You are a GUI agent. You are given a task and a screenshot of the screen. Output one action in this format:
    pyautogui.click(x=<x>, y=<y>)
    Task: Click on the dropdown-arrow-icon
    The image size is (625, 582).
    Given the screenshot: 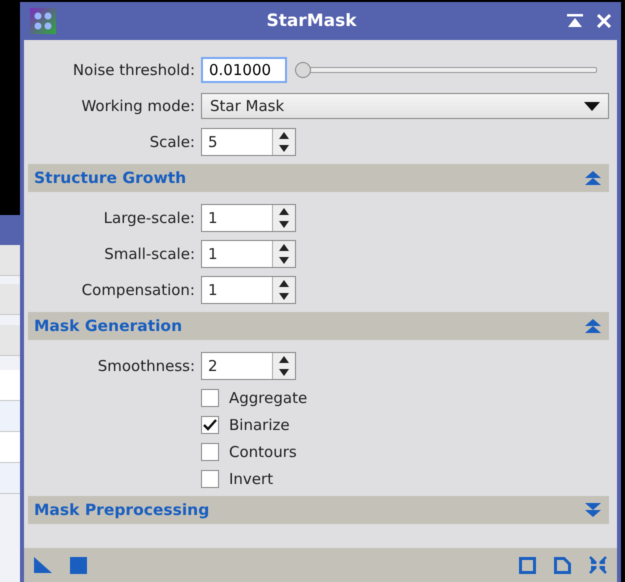 What is the action you would take?
    pyautogui.click(x=592, y=106)
    